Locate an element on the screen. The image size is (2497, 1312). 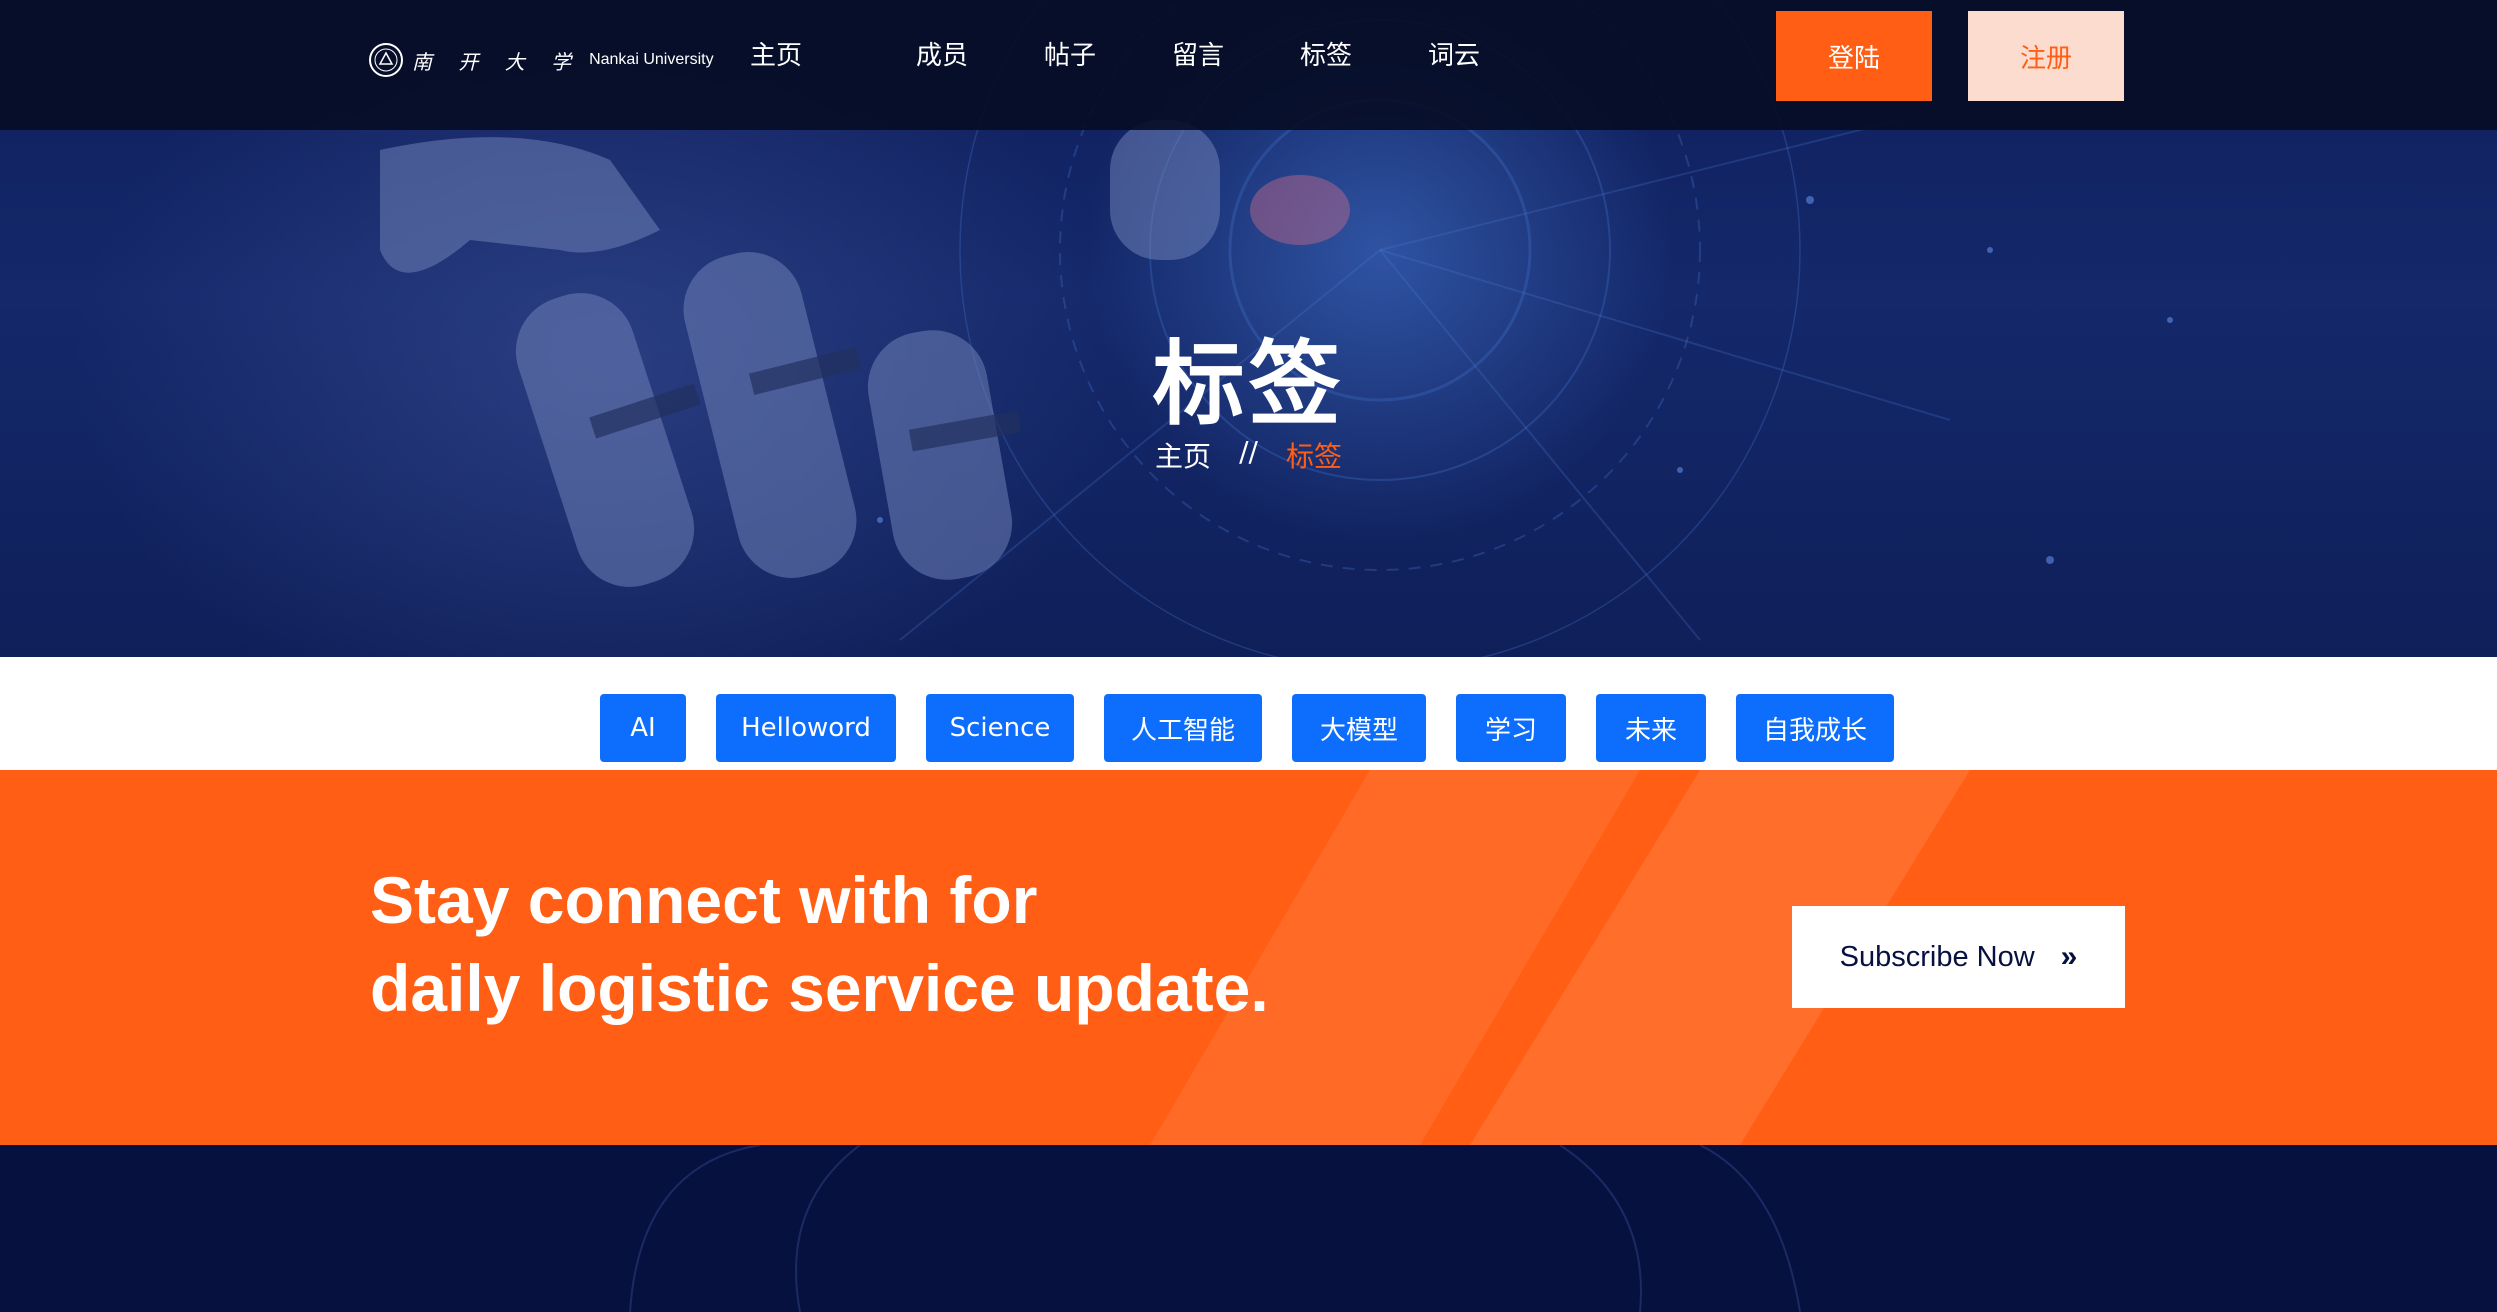
tag-self-growth: 自我成长 is located at coordinates (1815, 728).